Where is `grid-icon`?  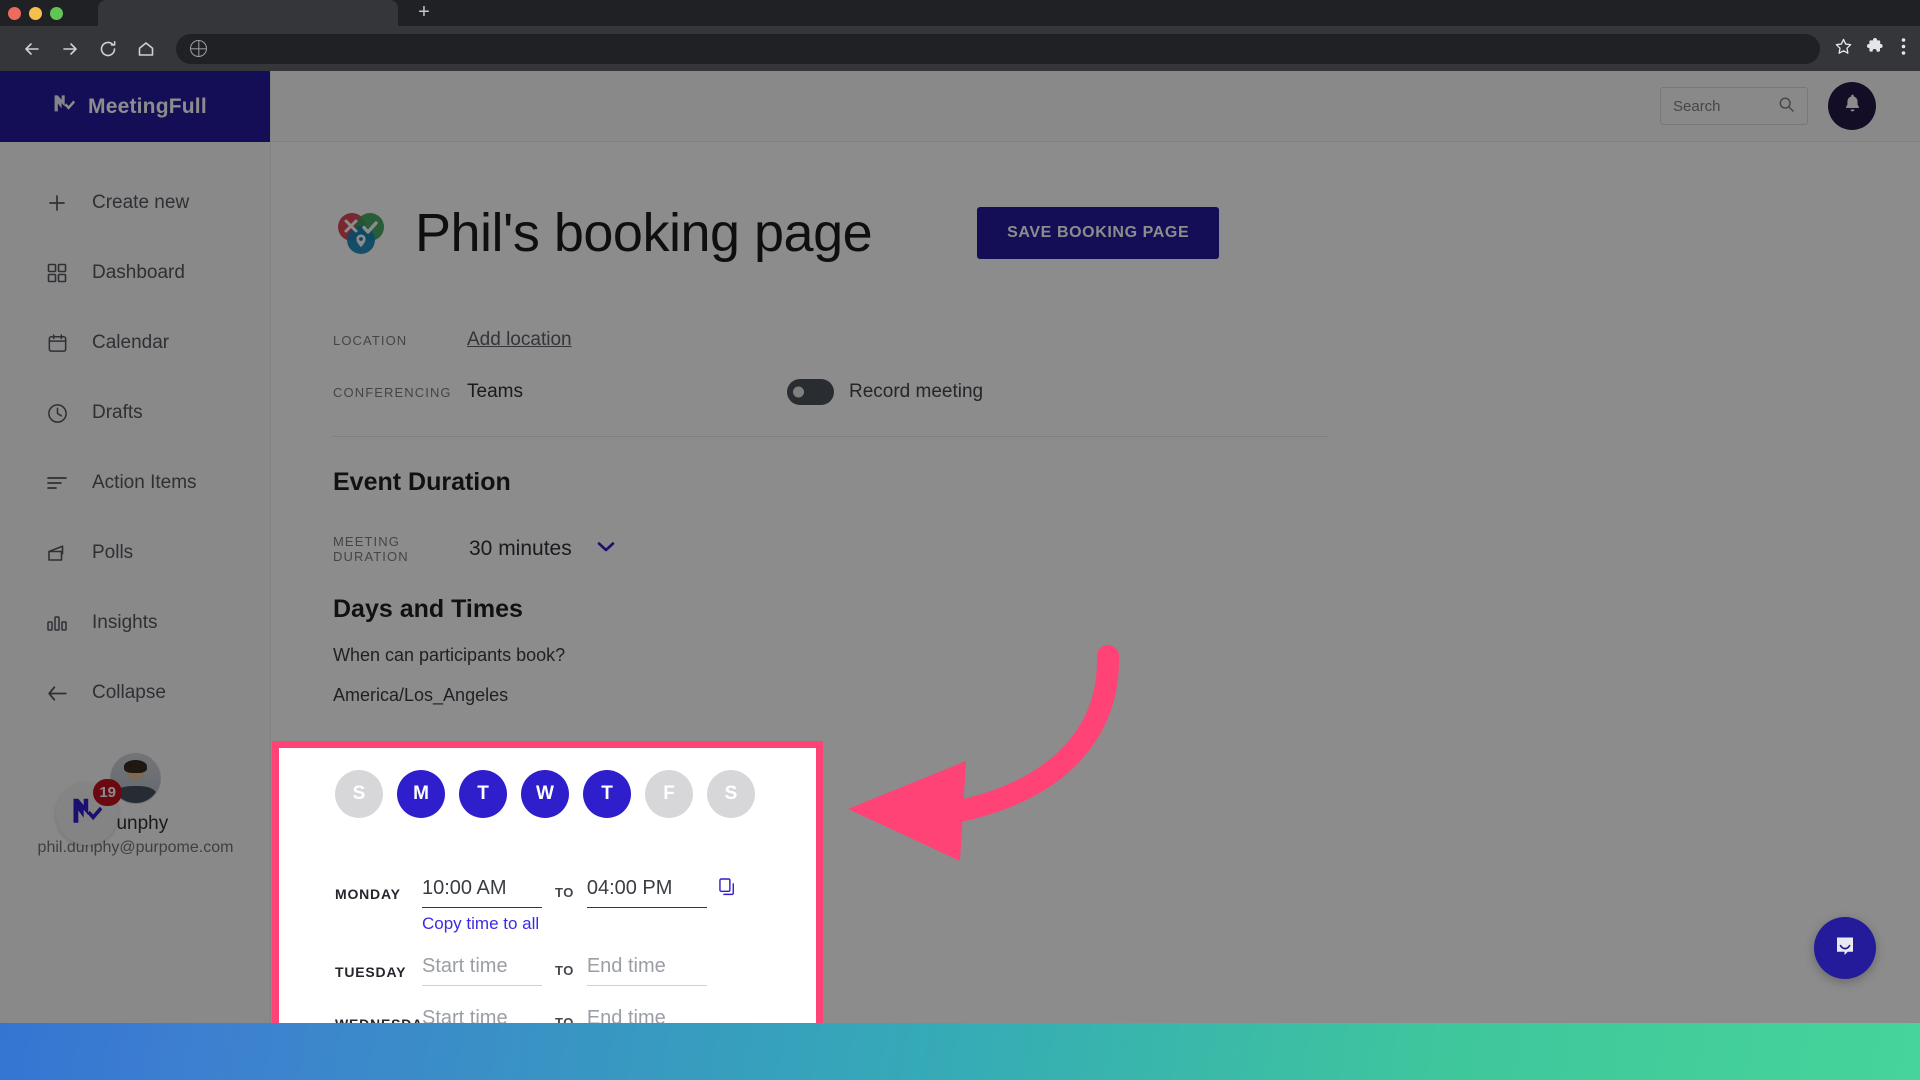
grid-icon is located at coordinates (57, 273).